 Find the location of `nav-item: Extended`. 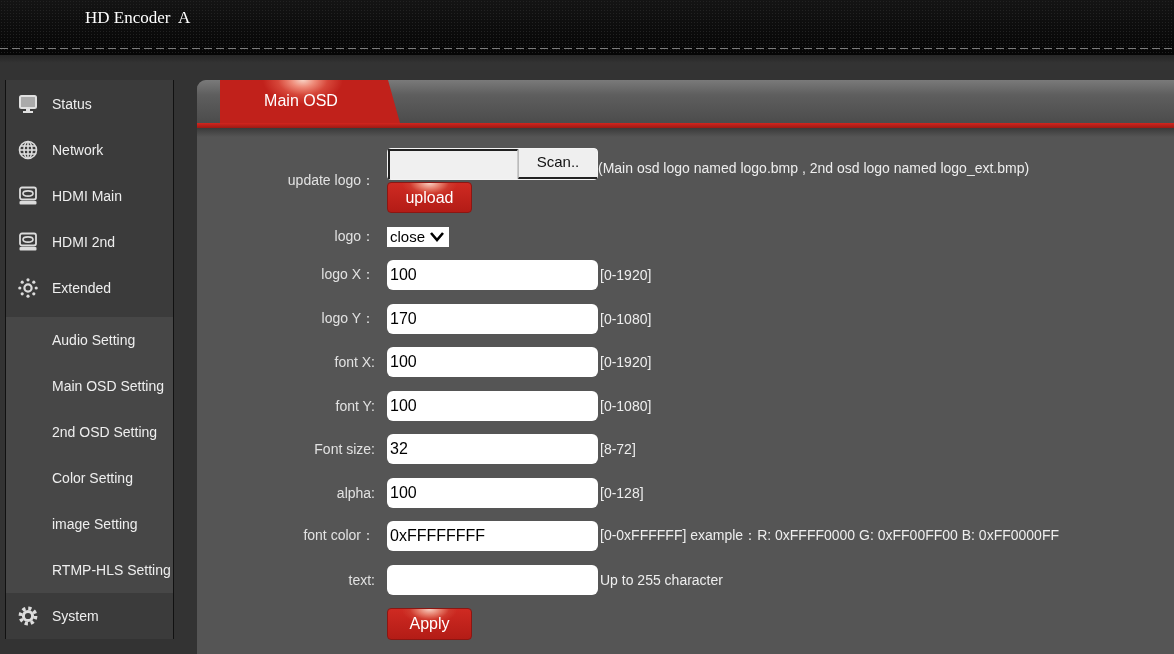

nav-item: Extended is located at coordinates (89, 288).